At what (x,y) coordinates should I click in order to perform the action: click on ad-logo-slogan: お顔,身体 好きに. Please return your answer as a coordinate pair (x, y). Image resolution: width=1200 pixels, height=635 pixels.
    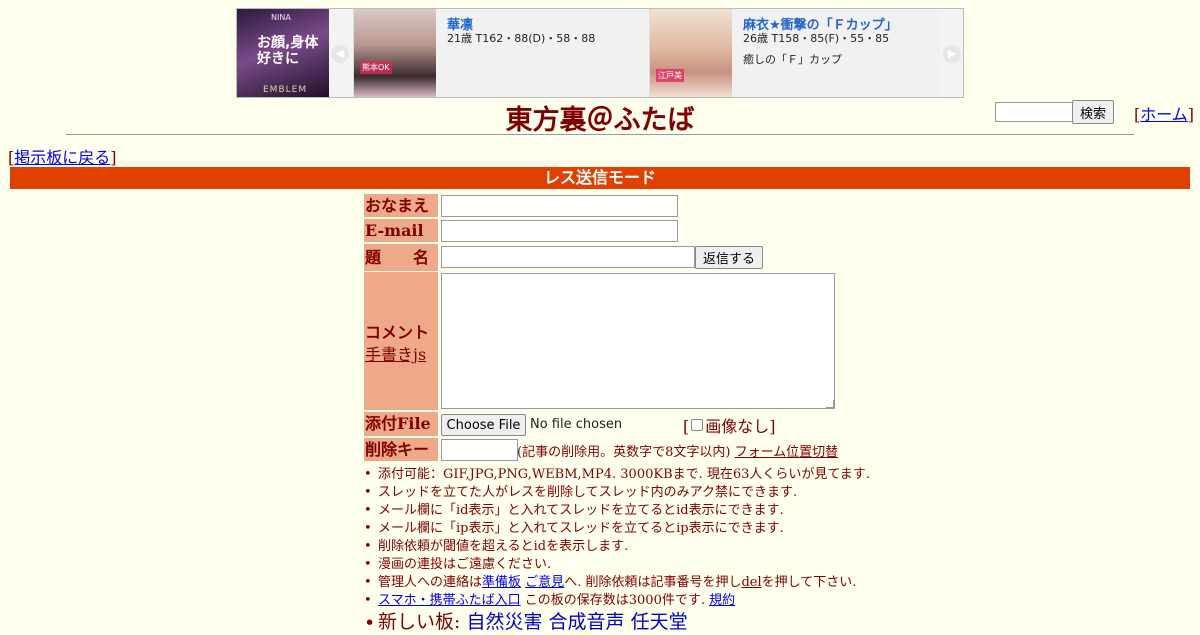
    Looking at the image, I should click on (287, 51).